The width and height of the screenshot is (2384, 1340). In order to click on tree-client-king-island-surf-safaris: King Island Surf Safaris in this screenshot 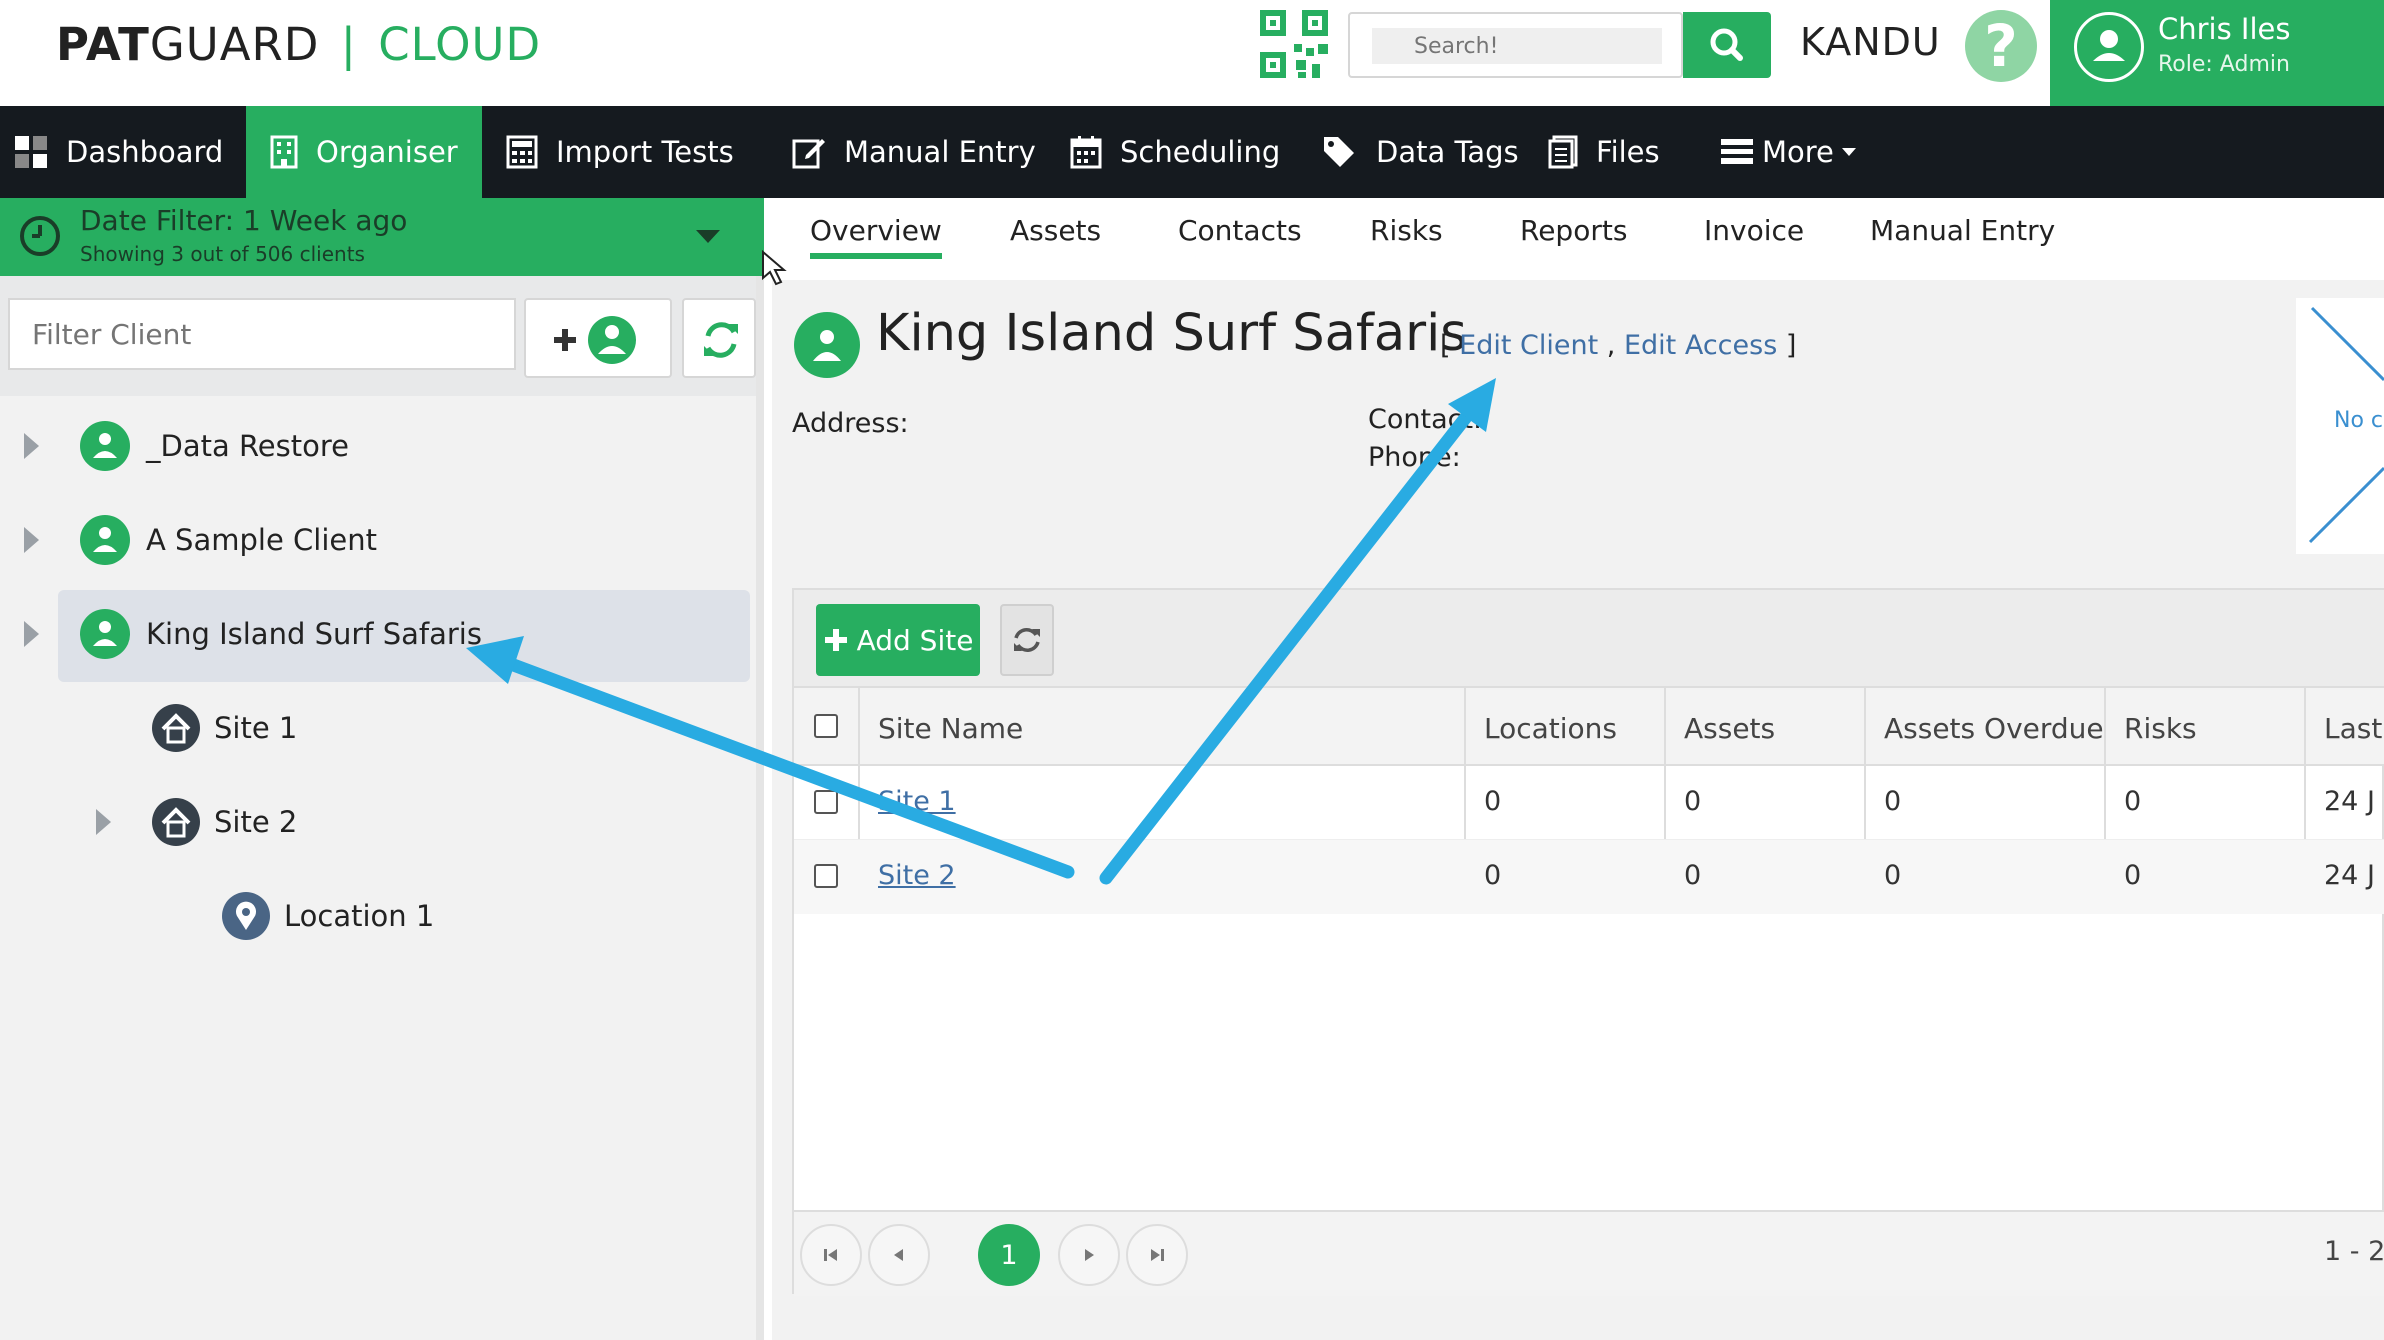, I will do `click(281, 634)`.